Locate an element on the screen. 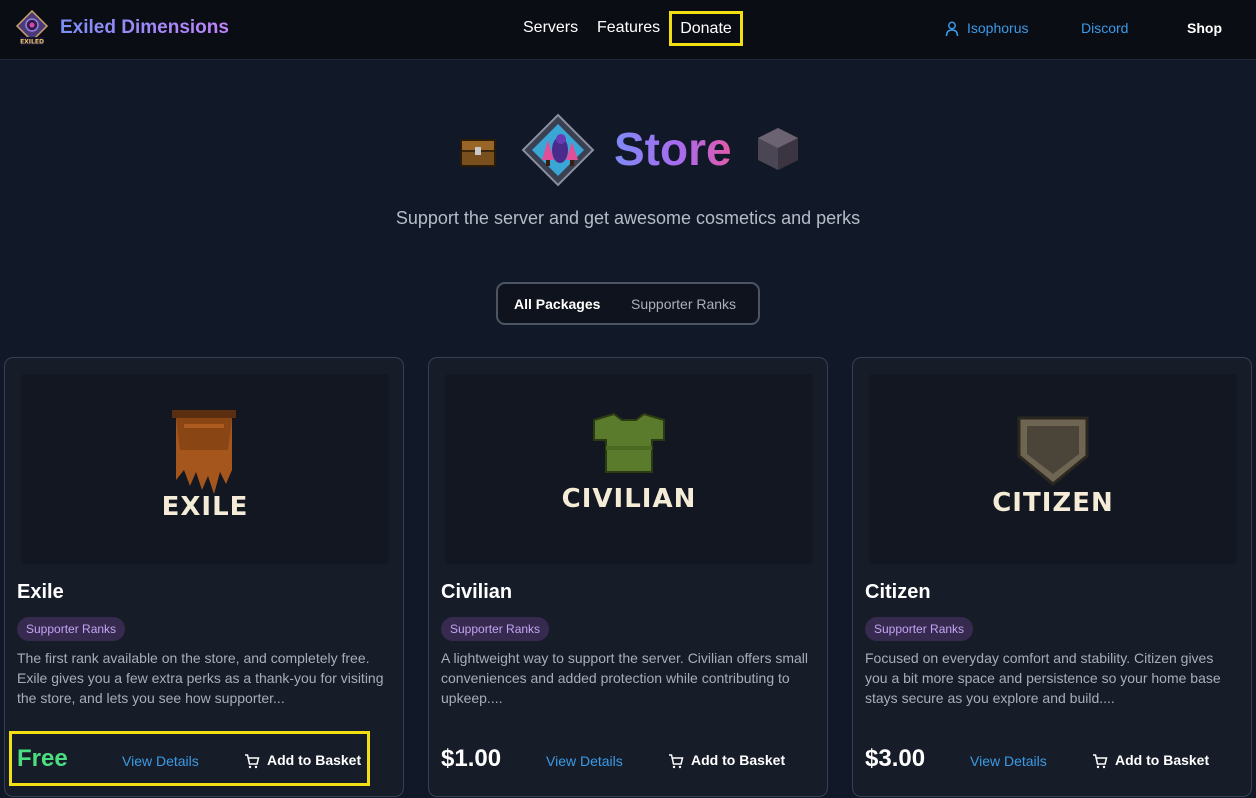  package-image: EXILE is located at coordinates (205, 469).